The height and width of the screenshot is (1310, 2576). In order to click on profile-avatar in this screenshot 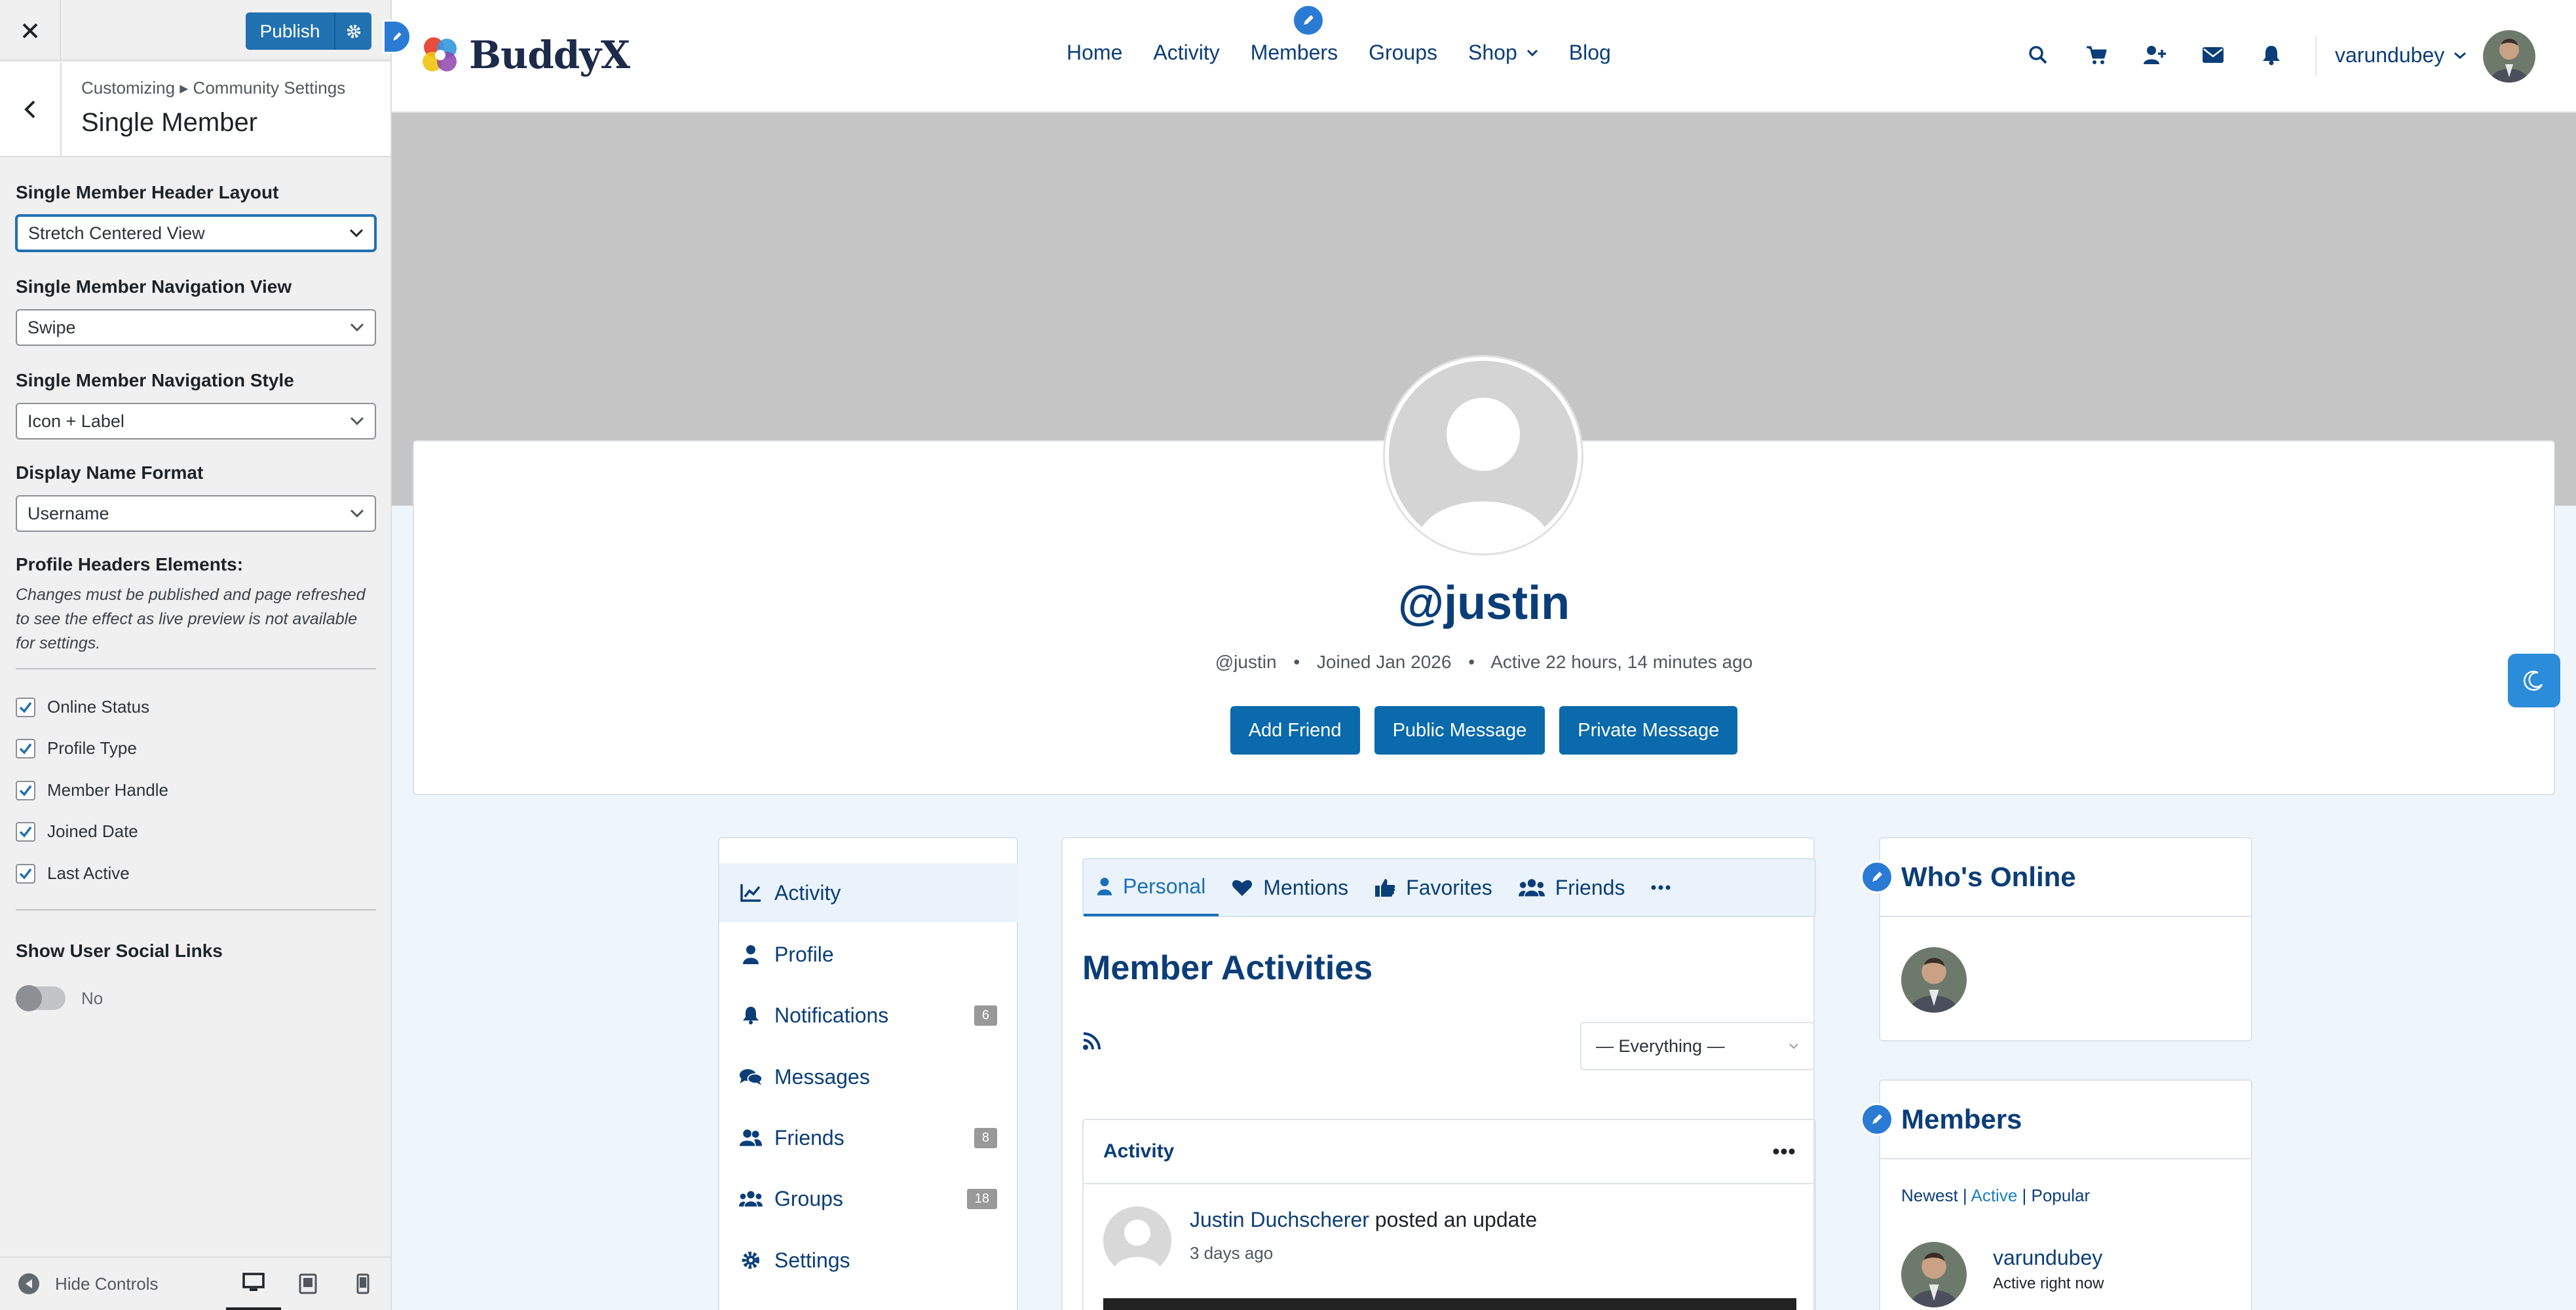, I will do `click(1483, 455)`.